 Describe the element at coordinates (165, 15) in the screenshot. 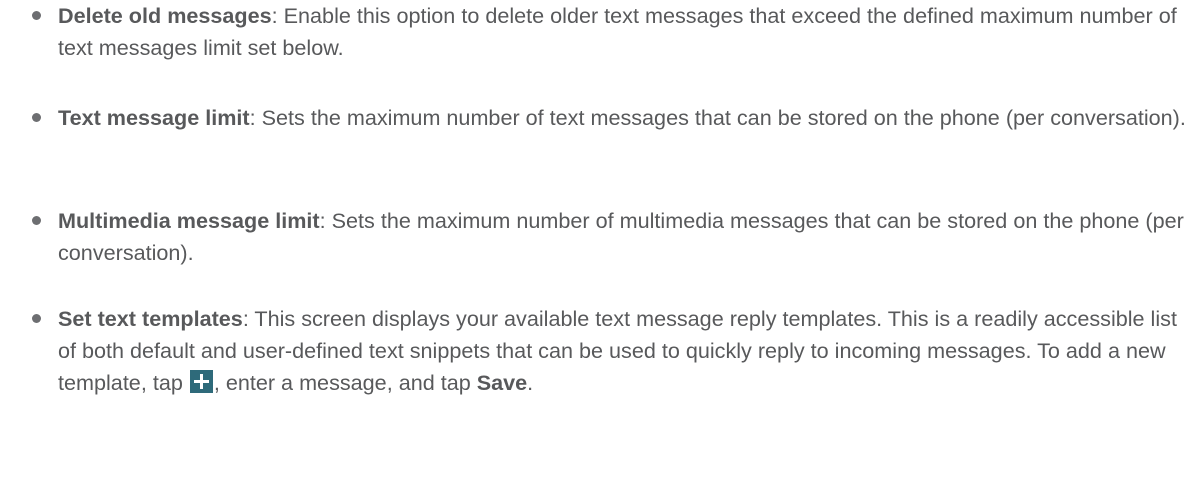

I see `term-delete-old-messages: Delete old messages` at that location.